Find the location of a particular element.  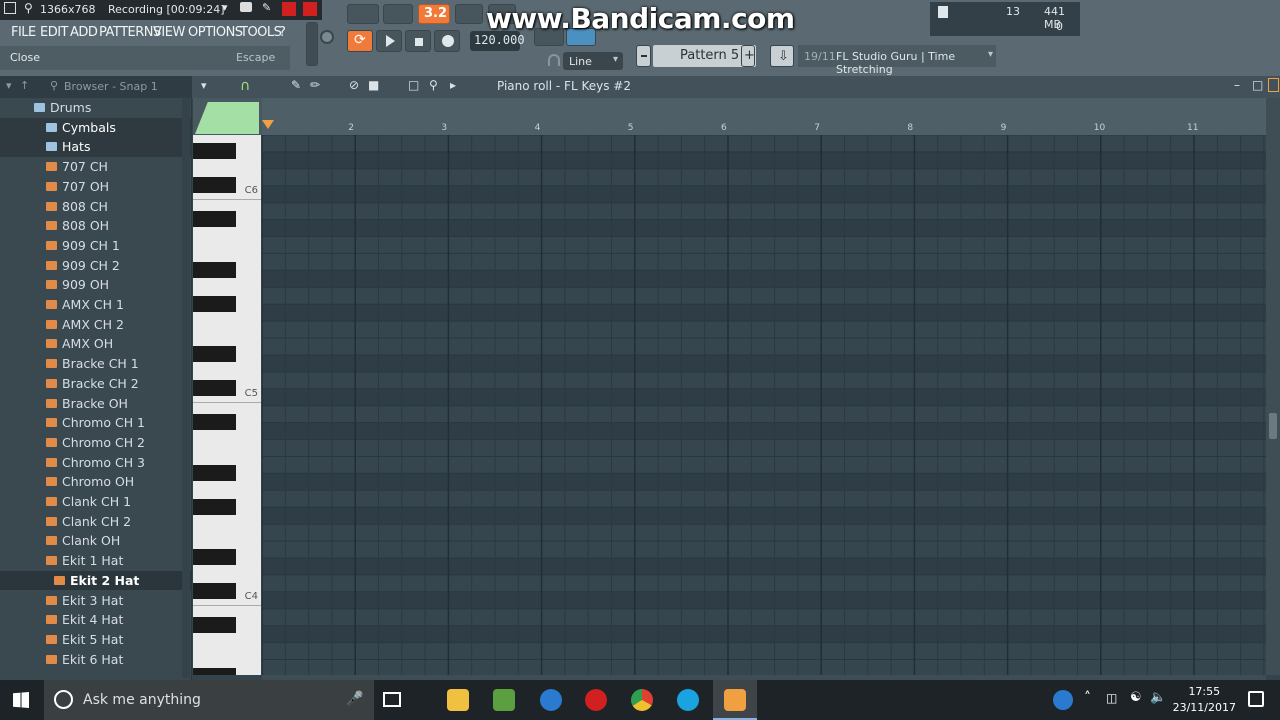

playhead-marker is located at coordinates (268, 124).